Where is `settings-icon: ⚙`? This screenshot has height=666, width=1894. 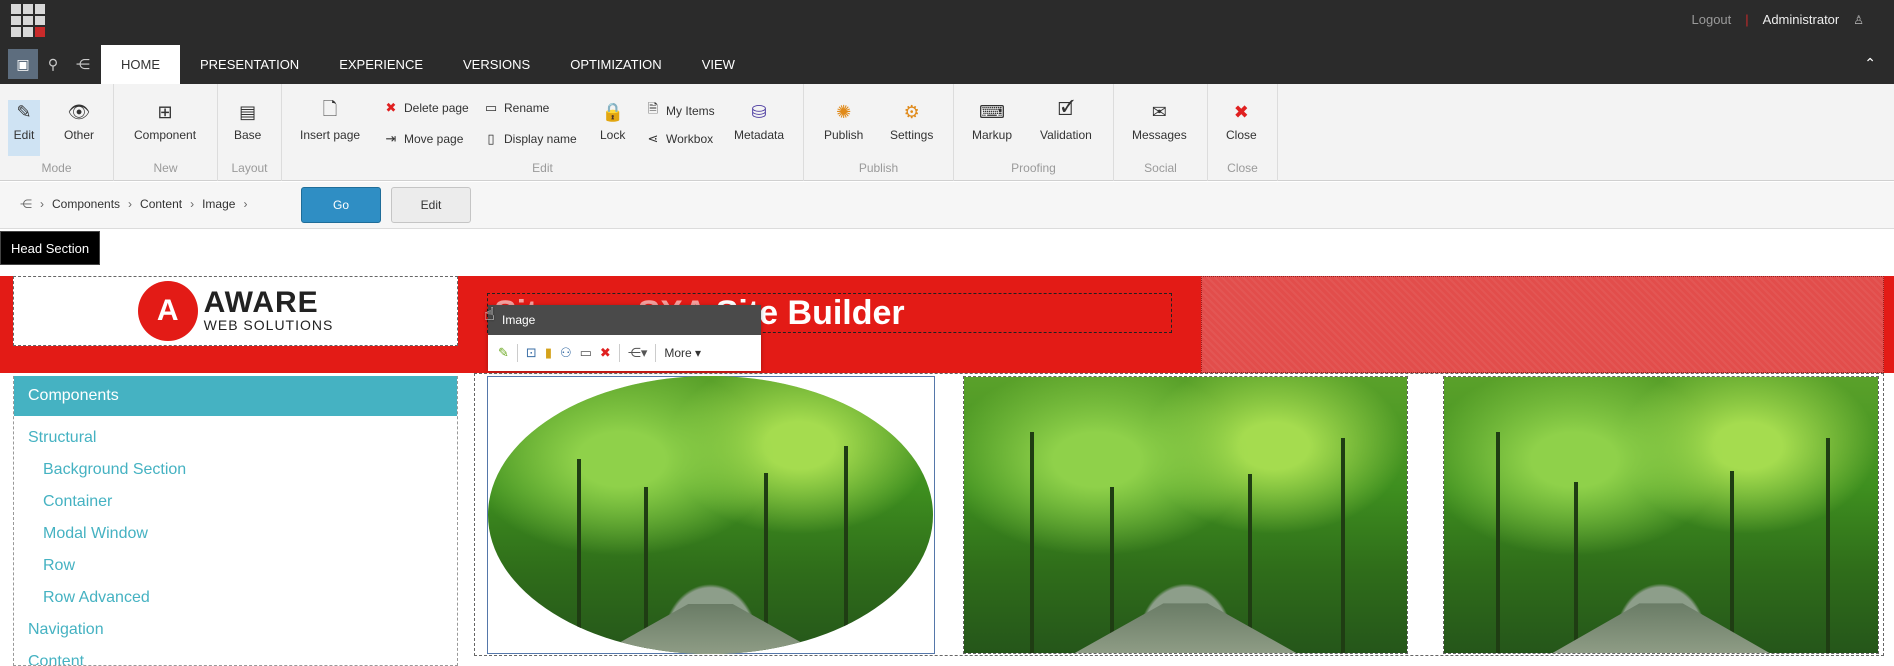 settings-icon: ⚙ is located at coordinates (911, 111).